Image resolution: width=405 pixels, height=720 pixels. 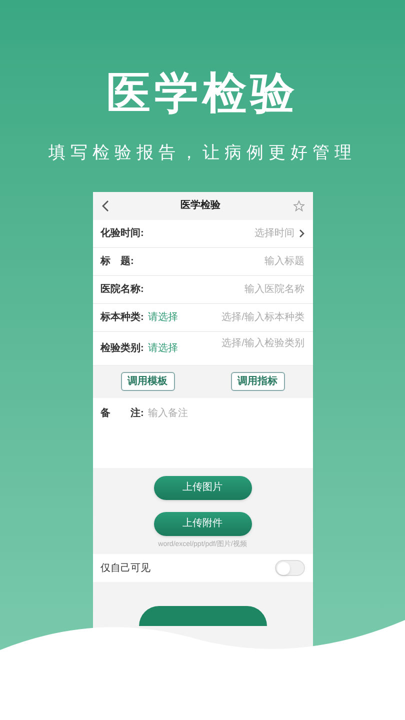 What do you see at coordinates (125, 569) in the screenshot?
I see `private-label: 仅自己可见` at bounding box center [125, 569].